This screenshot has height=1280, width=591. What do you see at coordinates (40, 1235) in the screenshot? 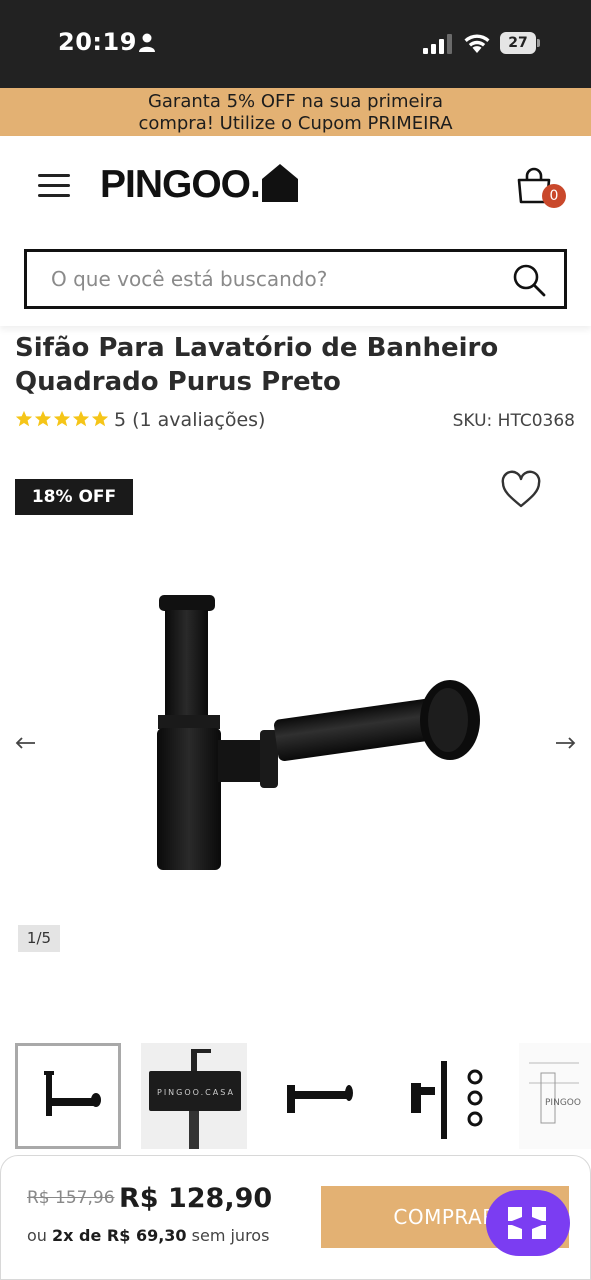
I see `installments-prefix: ou` at bounding box center [40, 1235].